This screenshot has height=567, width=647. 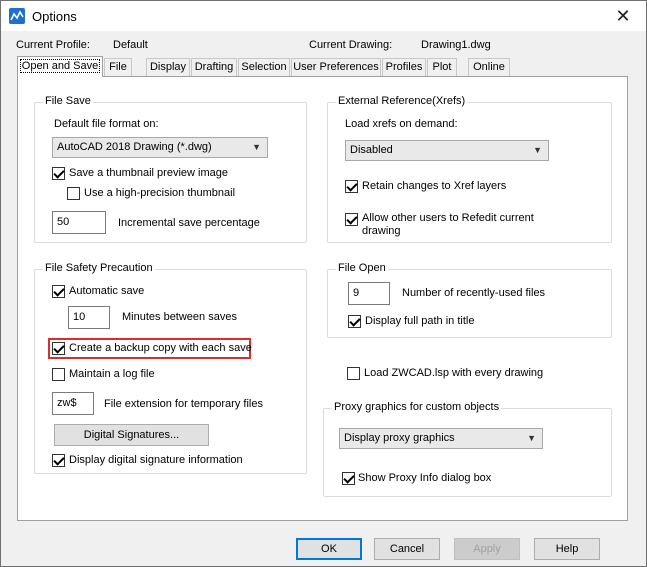 What do you see at coordinates (401, 124) in the screenshot?
I see `load-xrefs-label: Load xrefs on demand:` at bounding box center [401, 124].